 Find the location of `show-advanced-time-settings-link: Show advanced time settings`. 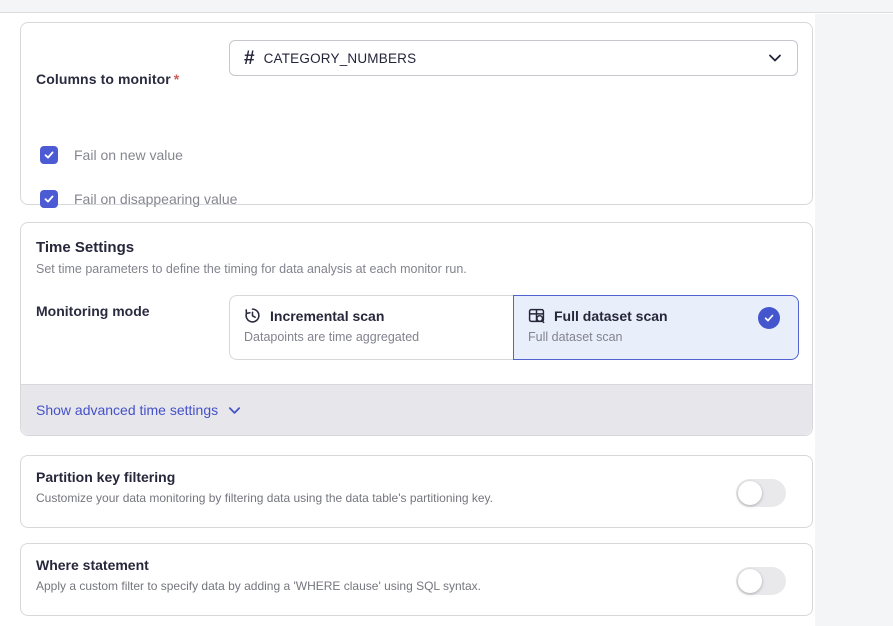

show-advanced-time-settings-link: Show advanced time settings is located at coordinates (139, 410).